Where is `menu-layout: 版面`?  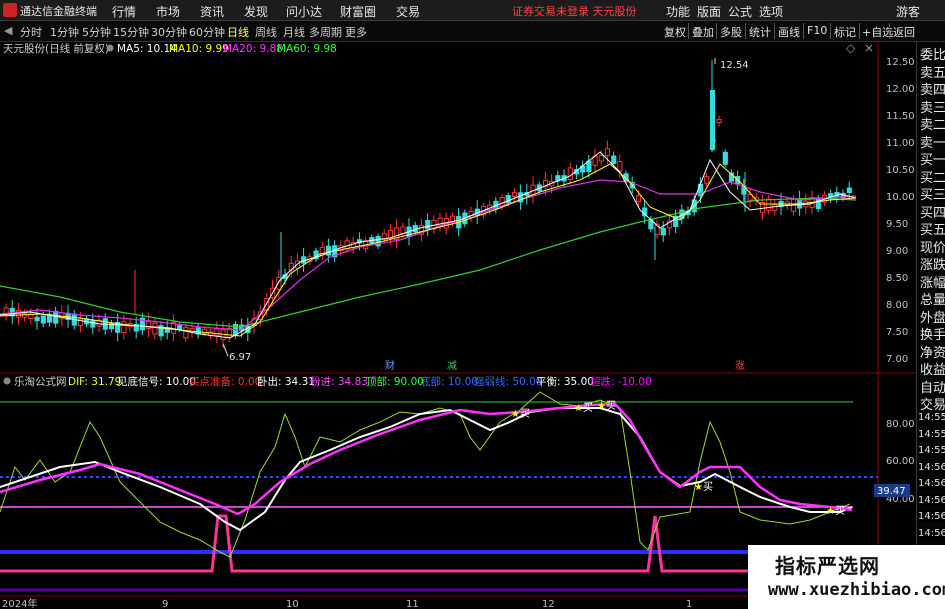
menu-layout: 版面 is located at coordinates (709, 11).